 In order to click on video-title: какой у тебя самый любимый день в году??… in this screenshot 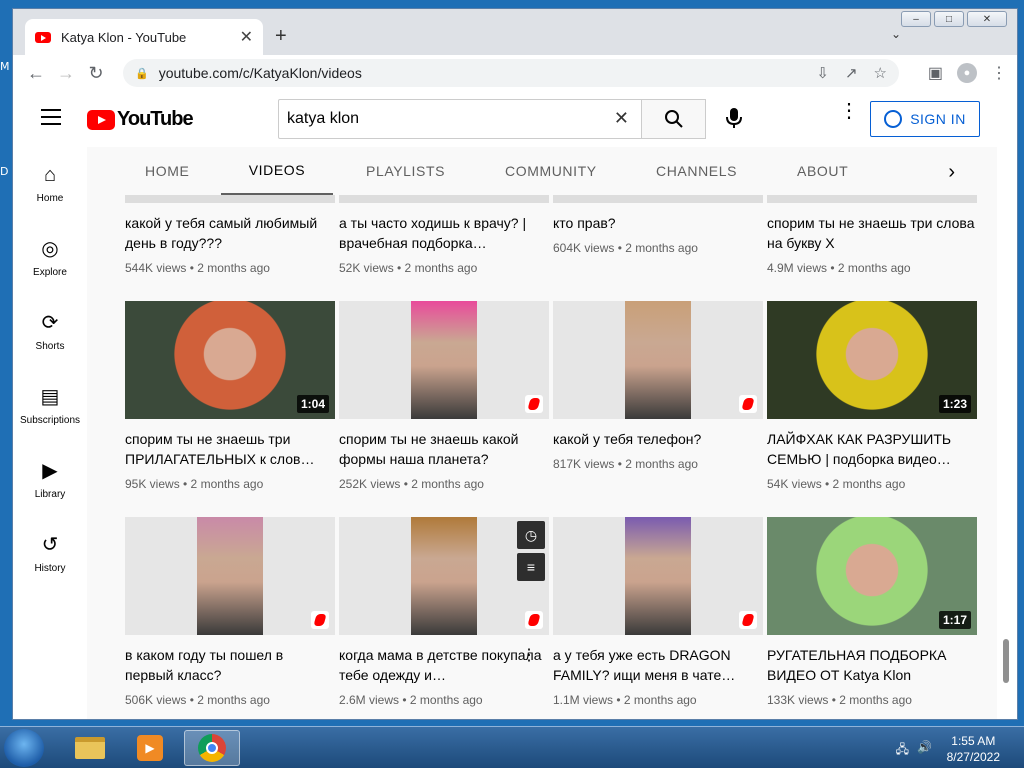, I will do `click(230, 233)`.